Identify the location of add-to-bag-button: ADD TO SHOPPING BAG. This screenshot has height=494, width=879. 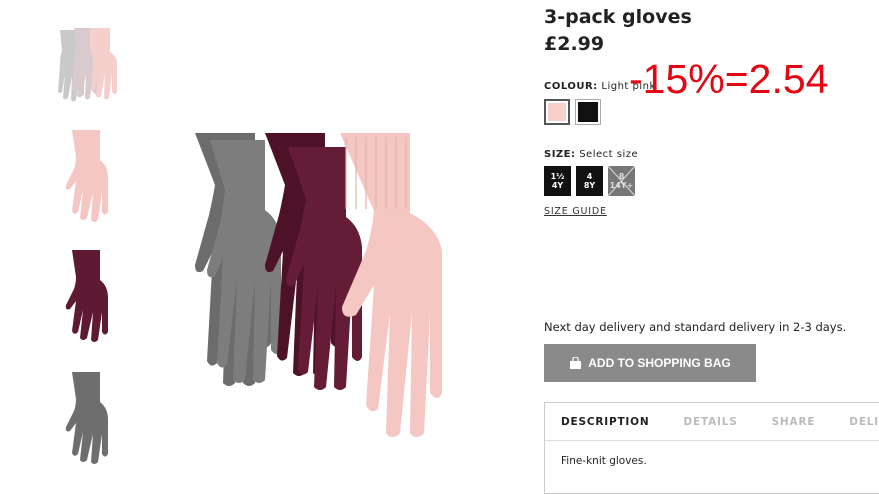
(650, 363).